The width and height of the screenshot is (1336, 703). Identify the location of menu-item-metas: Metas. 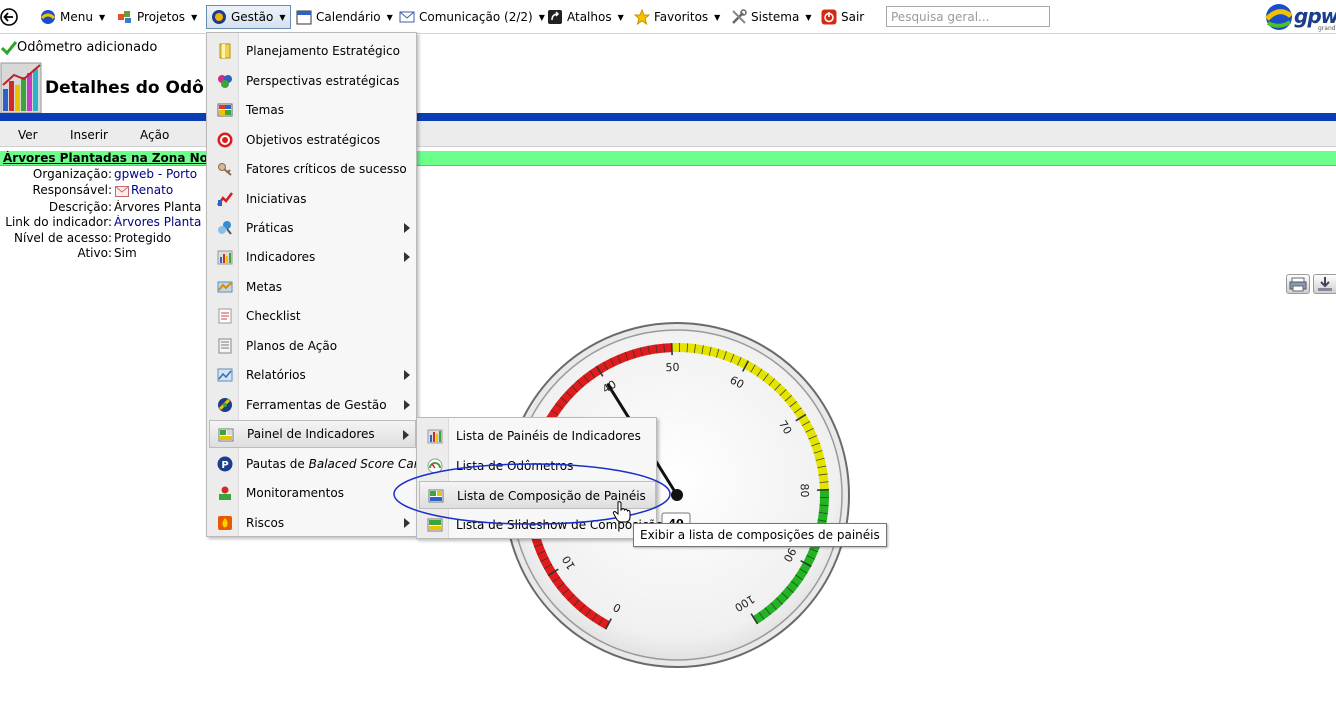
(312, 287).